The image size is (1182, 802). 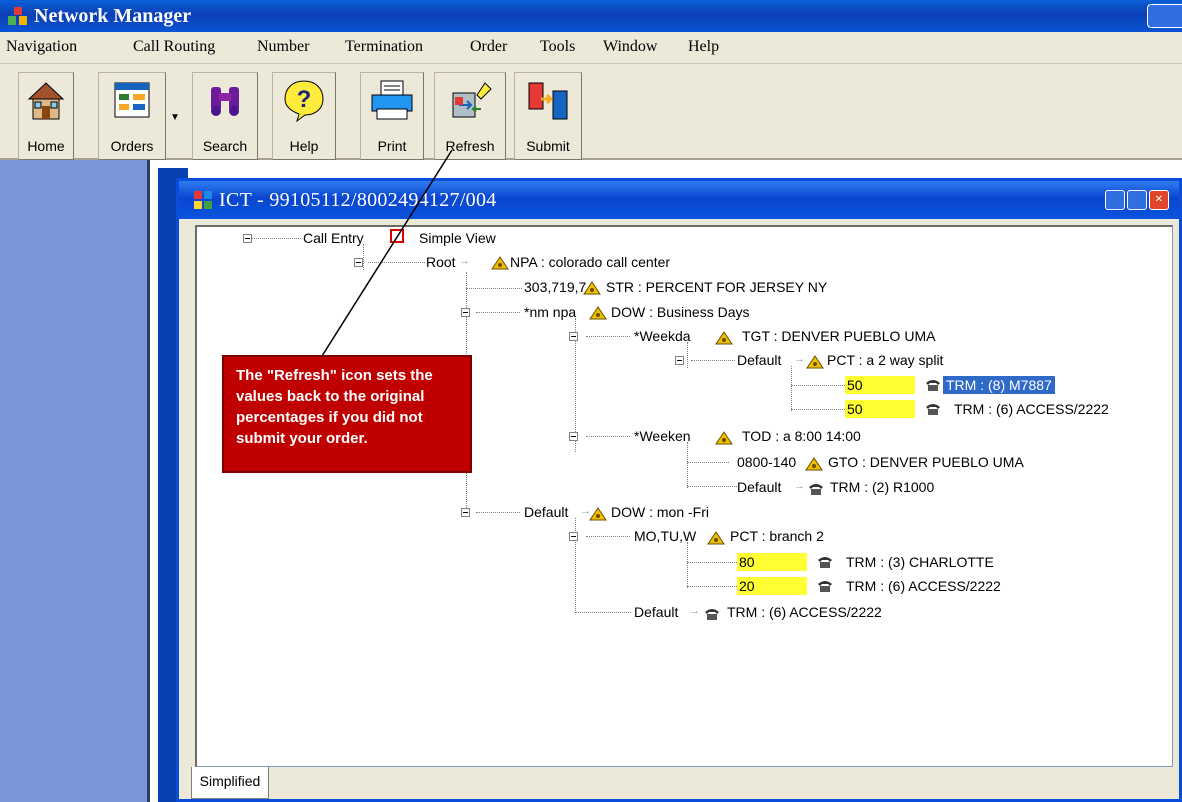 I want to click on menu-navigation: Navigation, so click(x=41, y=47).